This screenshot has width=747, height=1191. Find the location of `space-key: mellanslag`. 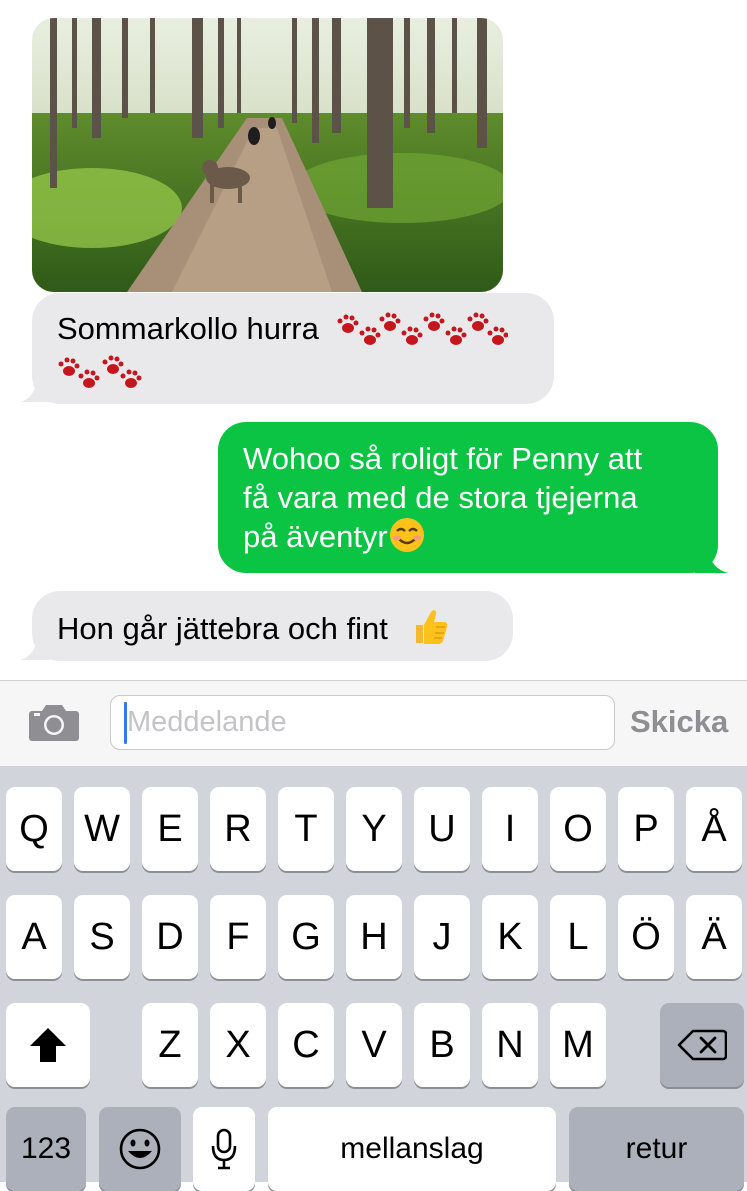

space-key: mellanslag is located at coordinates (412, 1149).